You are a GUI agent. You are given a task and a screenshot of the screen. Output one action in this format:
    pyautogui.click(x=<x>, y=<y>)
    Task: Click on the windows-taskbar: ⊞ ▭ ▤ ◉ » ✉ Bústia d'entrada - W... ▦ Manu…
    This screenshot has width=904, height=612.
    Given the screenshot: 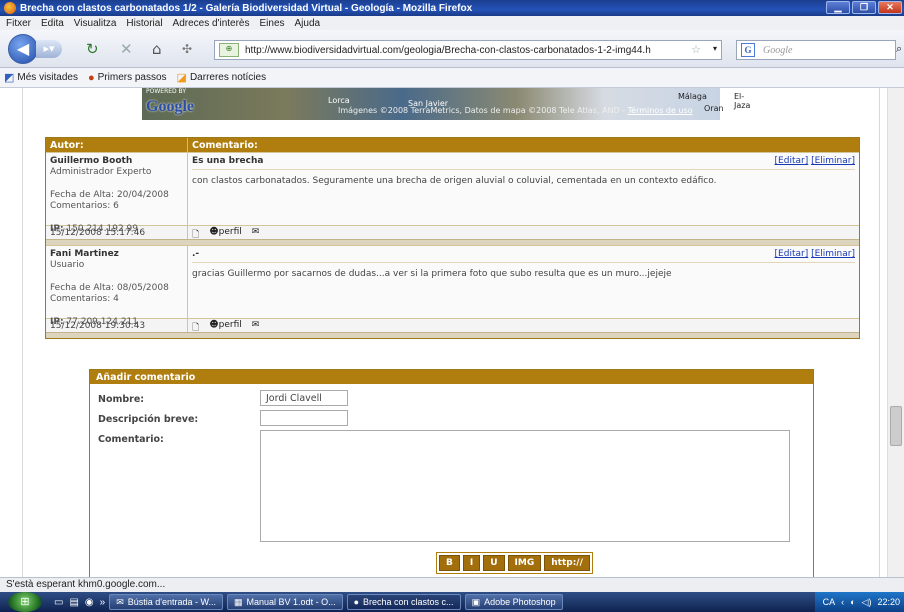 What is the action you would take?
    pyautogui.click(x=452, y=602)
    